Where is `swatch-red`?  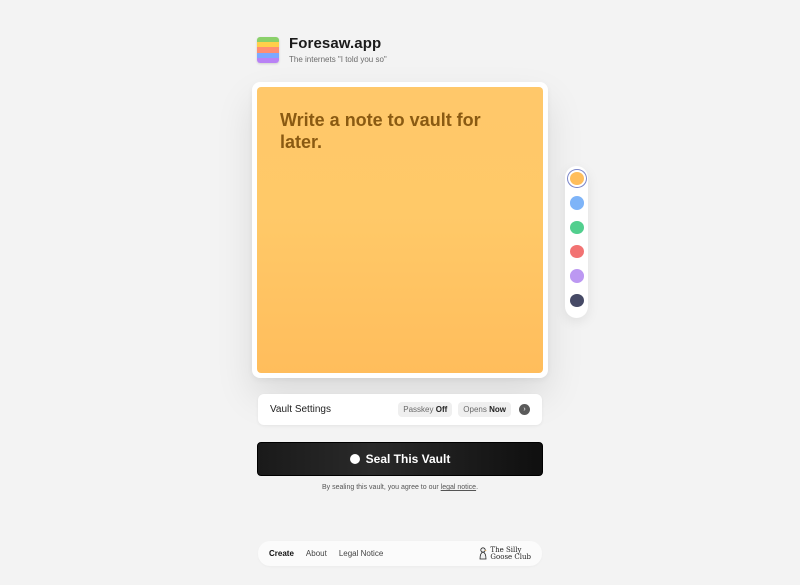
swatch-red is located at coordinates (576, 251).